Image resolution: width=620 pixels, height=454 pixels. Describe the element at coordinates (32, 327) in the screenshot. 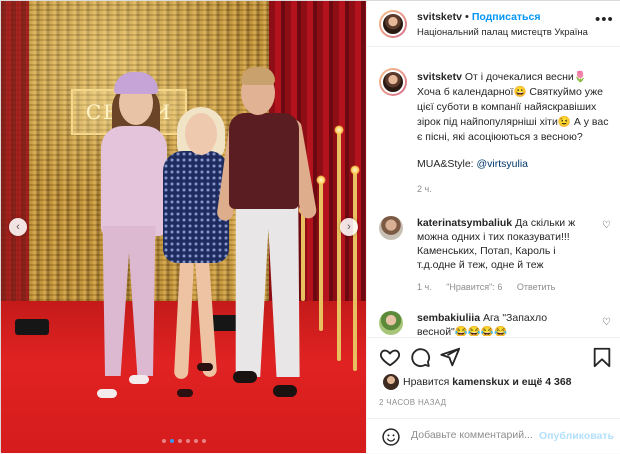

I see `stage-light` at that location.